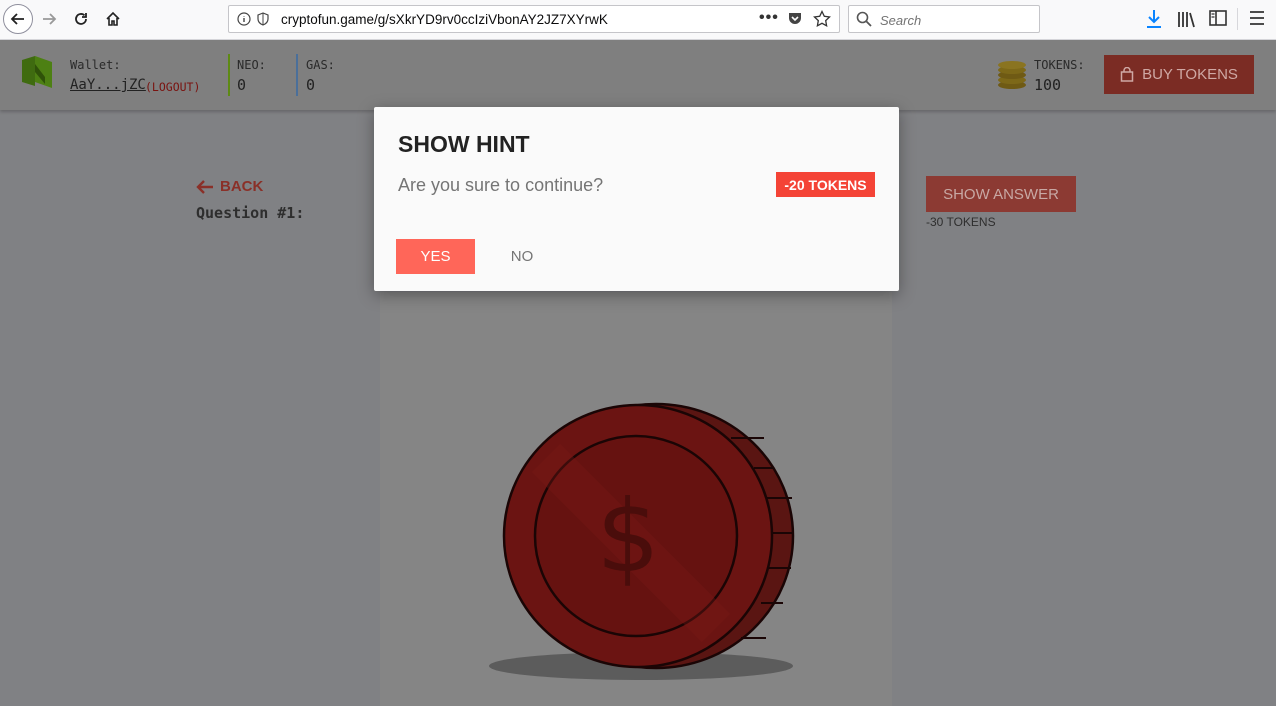 Image resolution: width=1276 pixels, height=706 pixels. I want to click on sidebar-icon, so click(1218, 18).